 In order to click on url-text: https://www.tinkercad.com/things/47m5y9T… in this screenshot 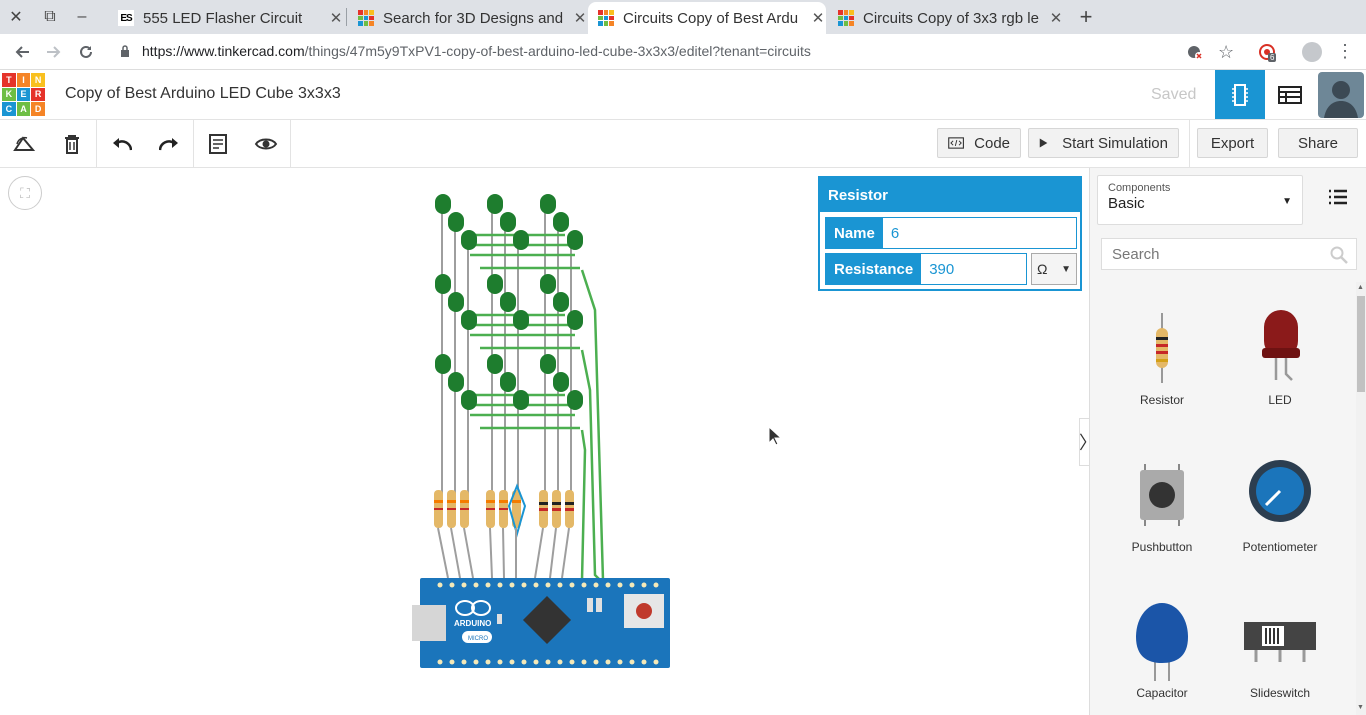, I will do `click(476, 51)`.